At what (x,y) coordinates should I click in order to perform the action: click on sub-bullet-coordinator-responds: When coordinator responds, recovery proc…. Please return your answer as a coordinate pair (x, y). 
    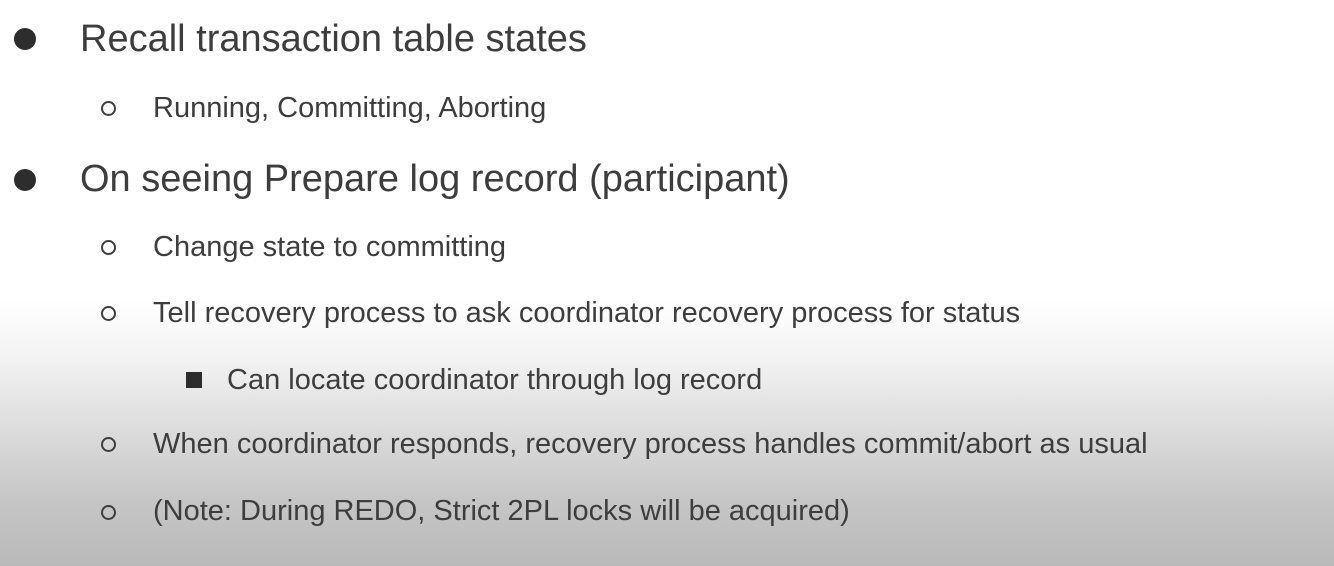
    Looking at the image, I should click on (650, 444).